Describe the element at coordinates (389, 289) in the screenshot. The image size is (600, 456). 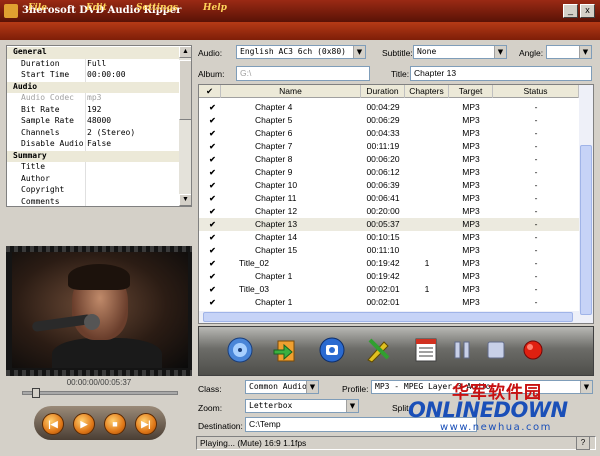
I see `table-row: ✔ Title_03 00:02:01 1 MP3 -` at that location.